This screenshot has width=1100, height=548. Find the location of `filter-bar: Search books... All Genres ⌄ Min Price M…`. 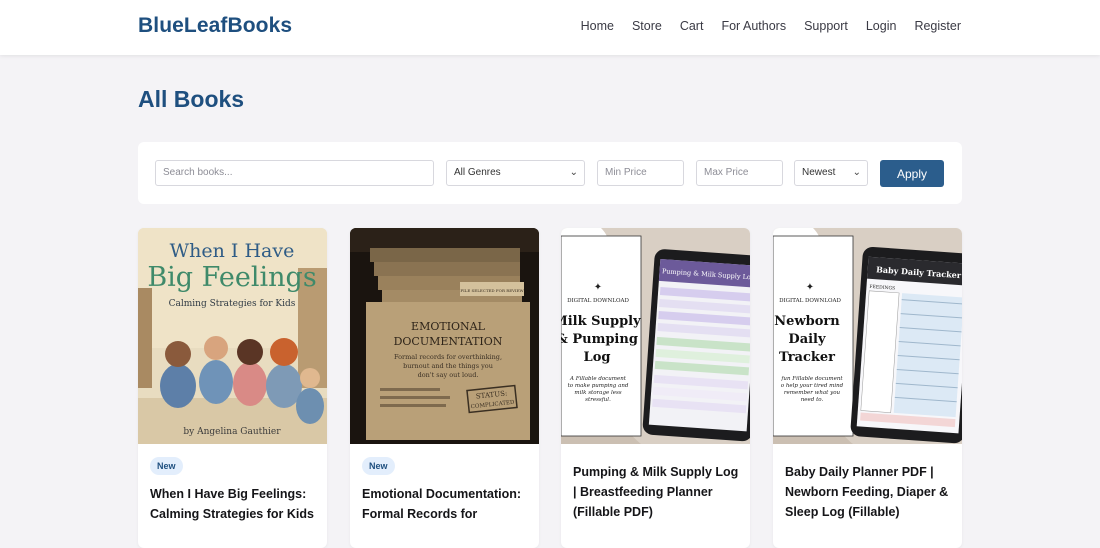

filter-bar: Search books... All Genres ⌄ Min Price M… is located at coordinates (550, 173).